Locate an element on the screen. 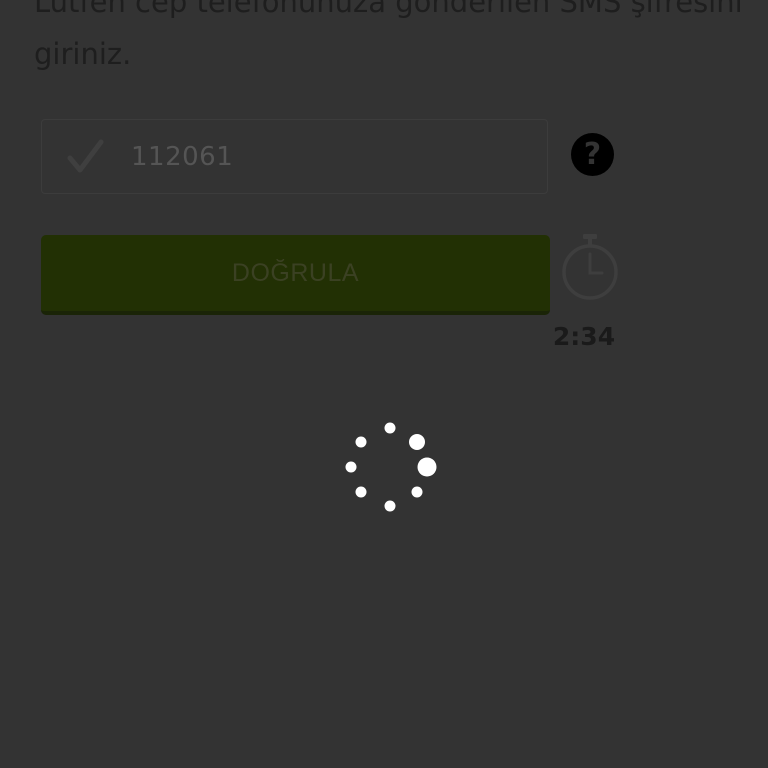 This screenshot has width=768, height=768. instruction-line-2: giriniz. is located at coordinates (83, 54).